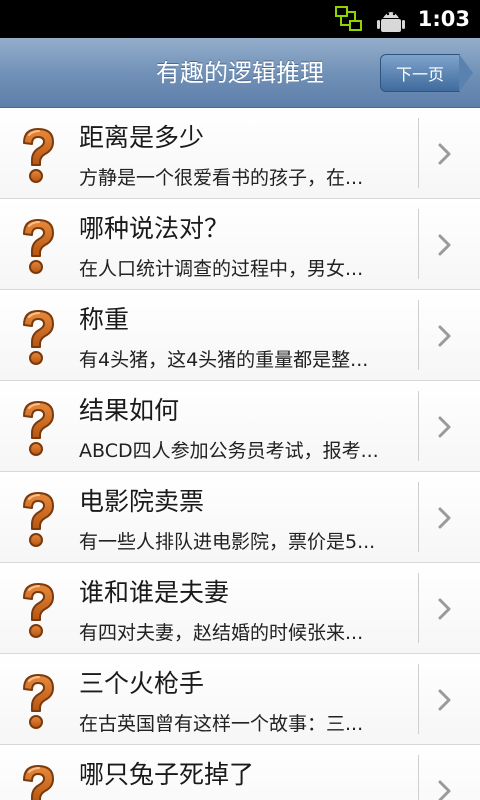 The height and width of the screenshot is (800, 480). What do you see at coordinates (240, 73) in the screenshot?
I see `title-bar: 有趣的逻辑推理 下一页` at bounding box center [240, 73].